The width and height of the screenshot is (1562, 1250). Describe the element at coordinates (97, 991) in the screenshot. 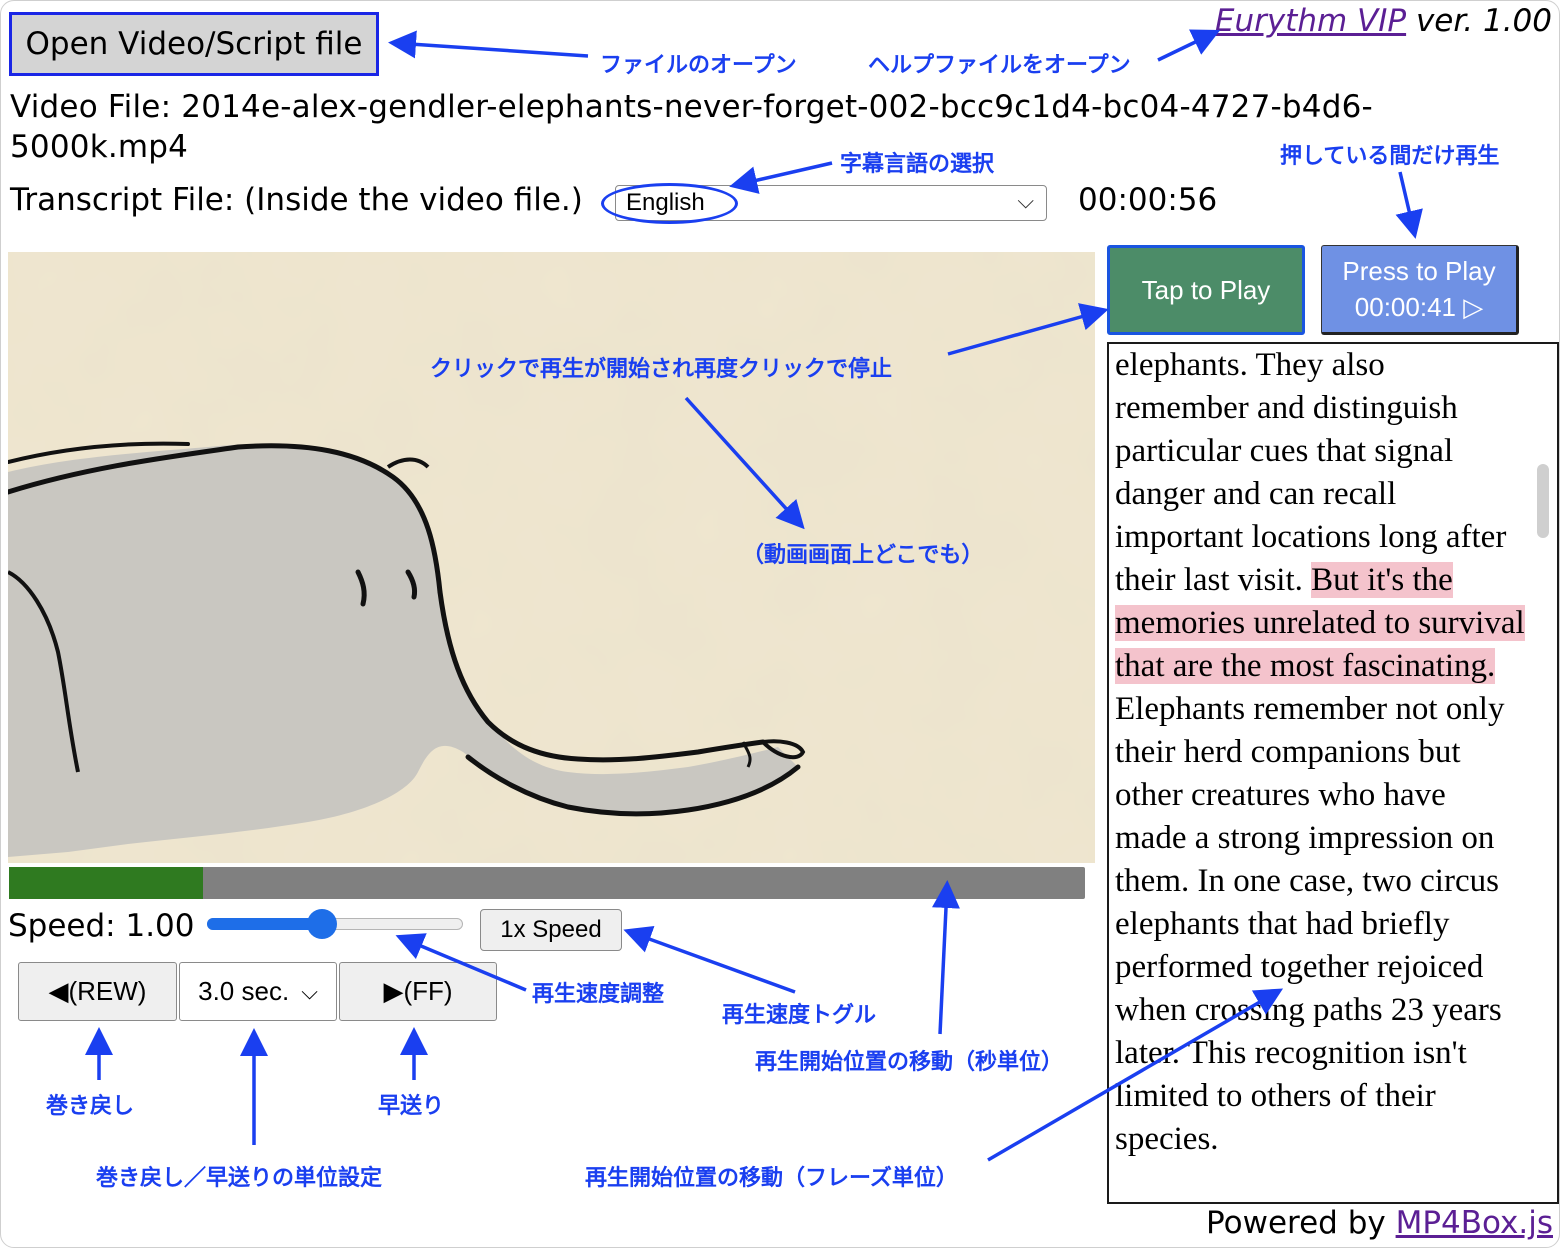

I see `rewind-button: ◀(REW)` at that location.